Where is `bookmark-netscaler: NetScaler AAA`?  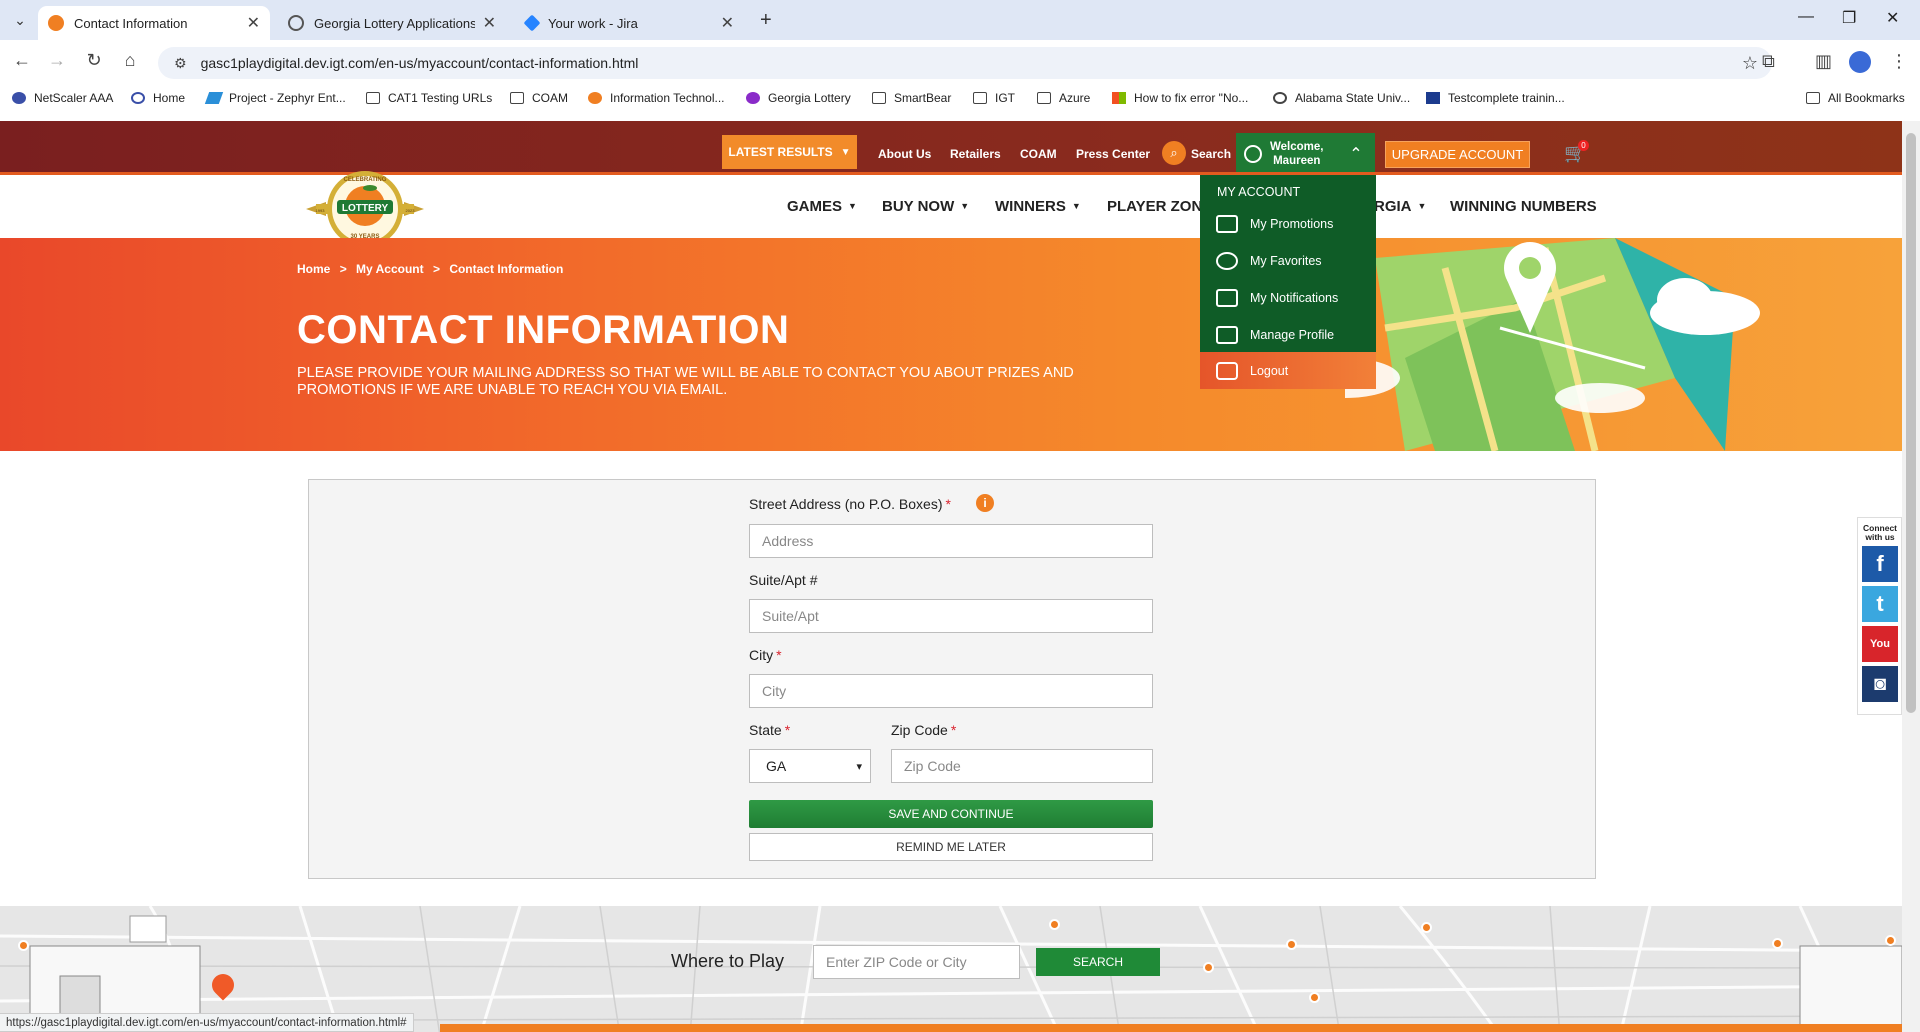 bookmark-netscaler: NetScaler AAA is located at coordinates (62, 98).